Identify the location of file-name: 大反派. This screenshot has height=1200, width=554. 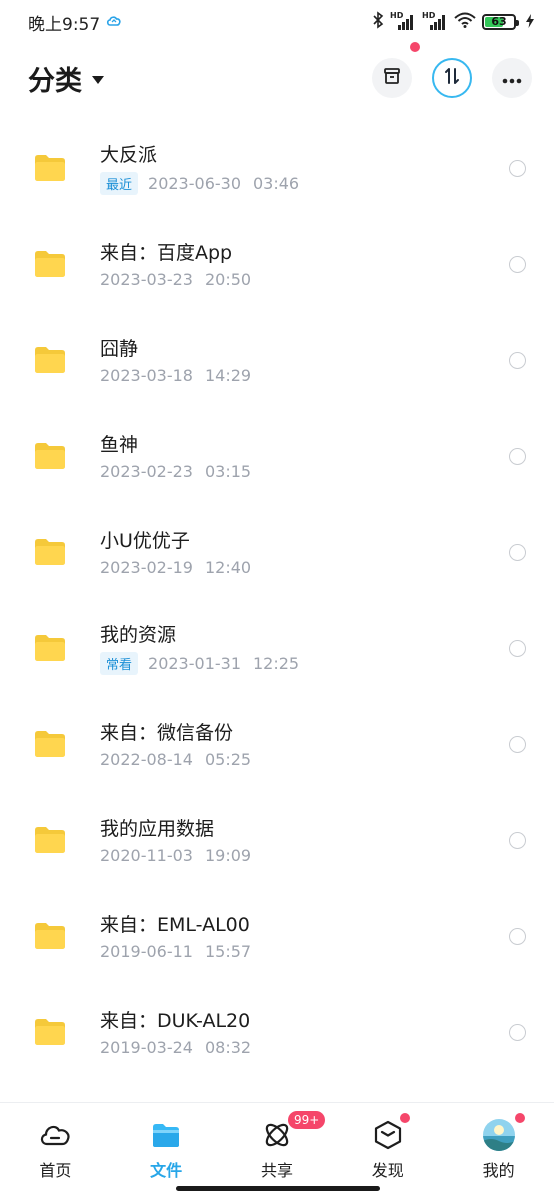
(129, 154).